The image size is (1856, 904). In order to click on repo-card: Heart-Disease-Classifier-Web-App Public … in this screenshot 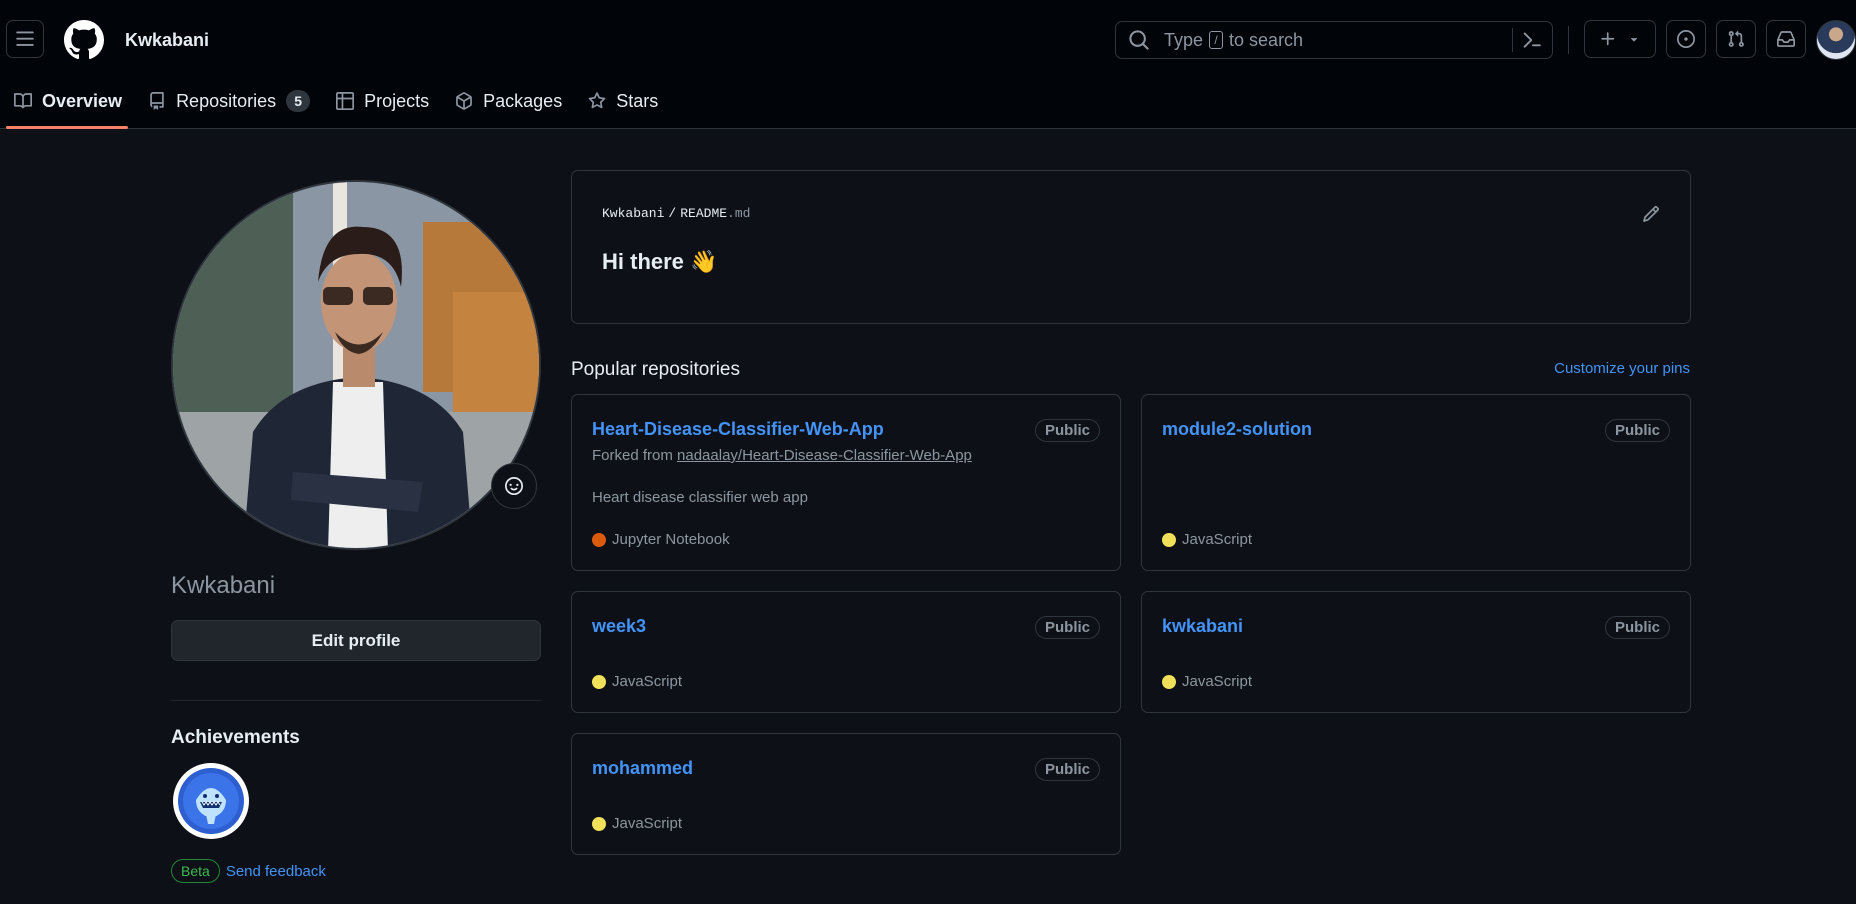, I will do `click(846, 482)`.